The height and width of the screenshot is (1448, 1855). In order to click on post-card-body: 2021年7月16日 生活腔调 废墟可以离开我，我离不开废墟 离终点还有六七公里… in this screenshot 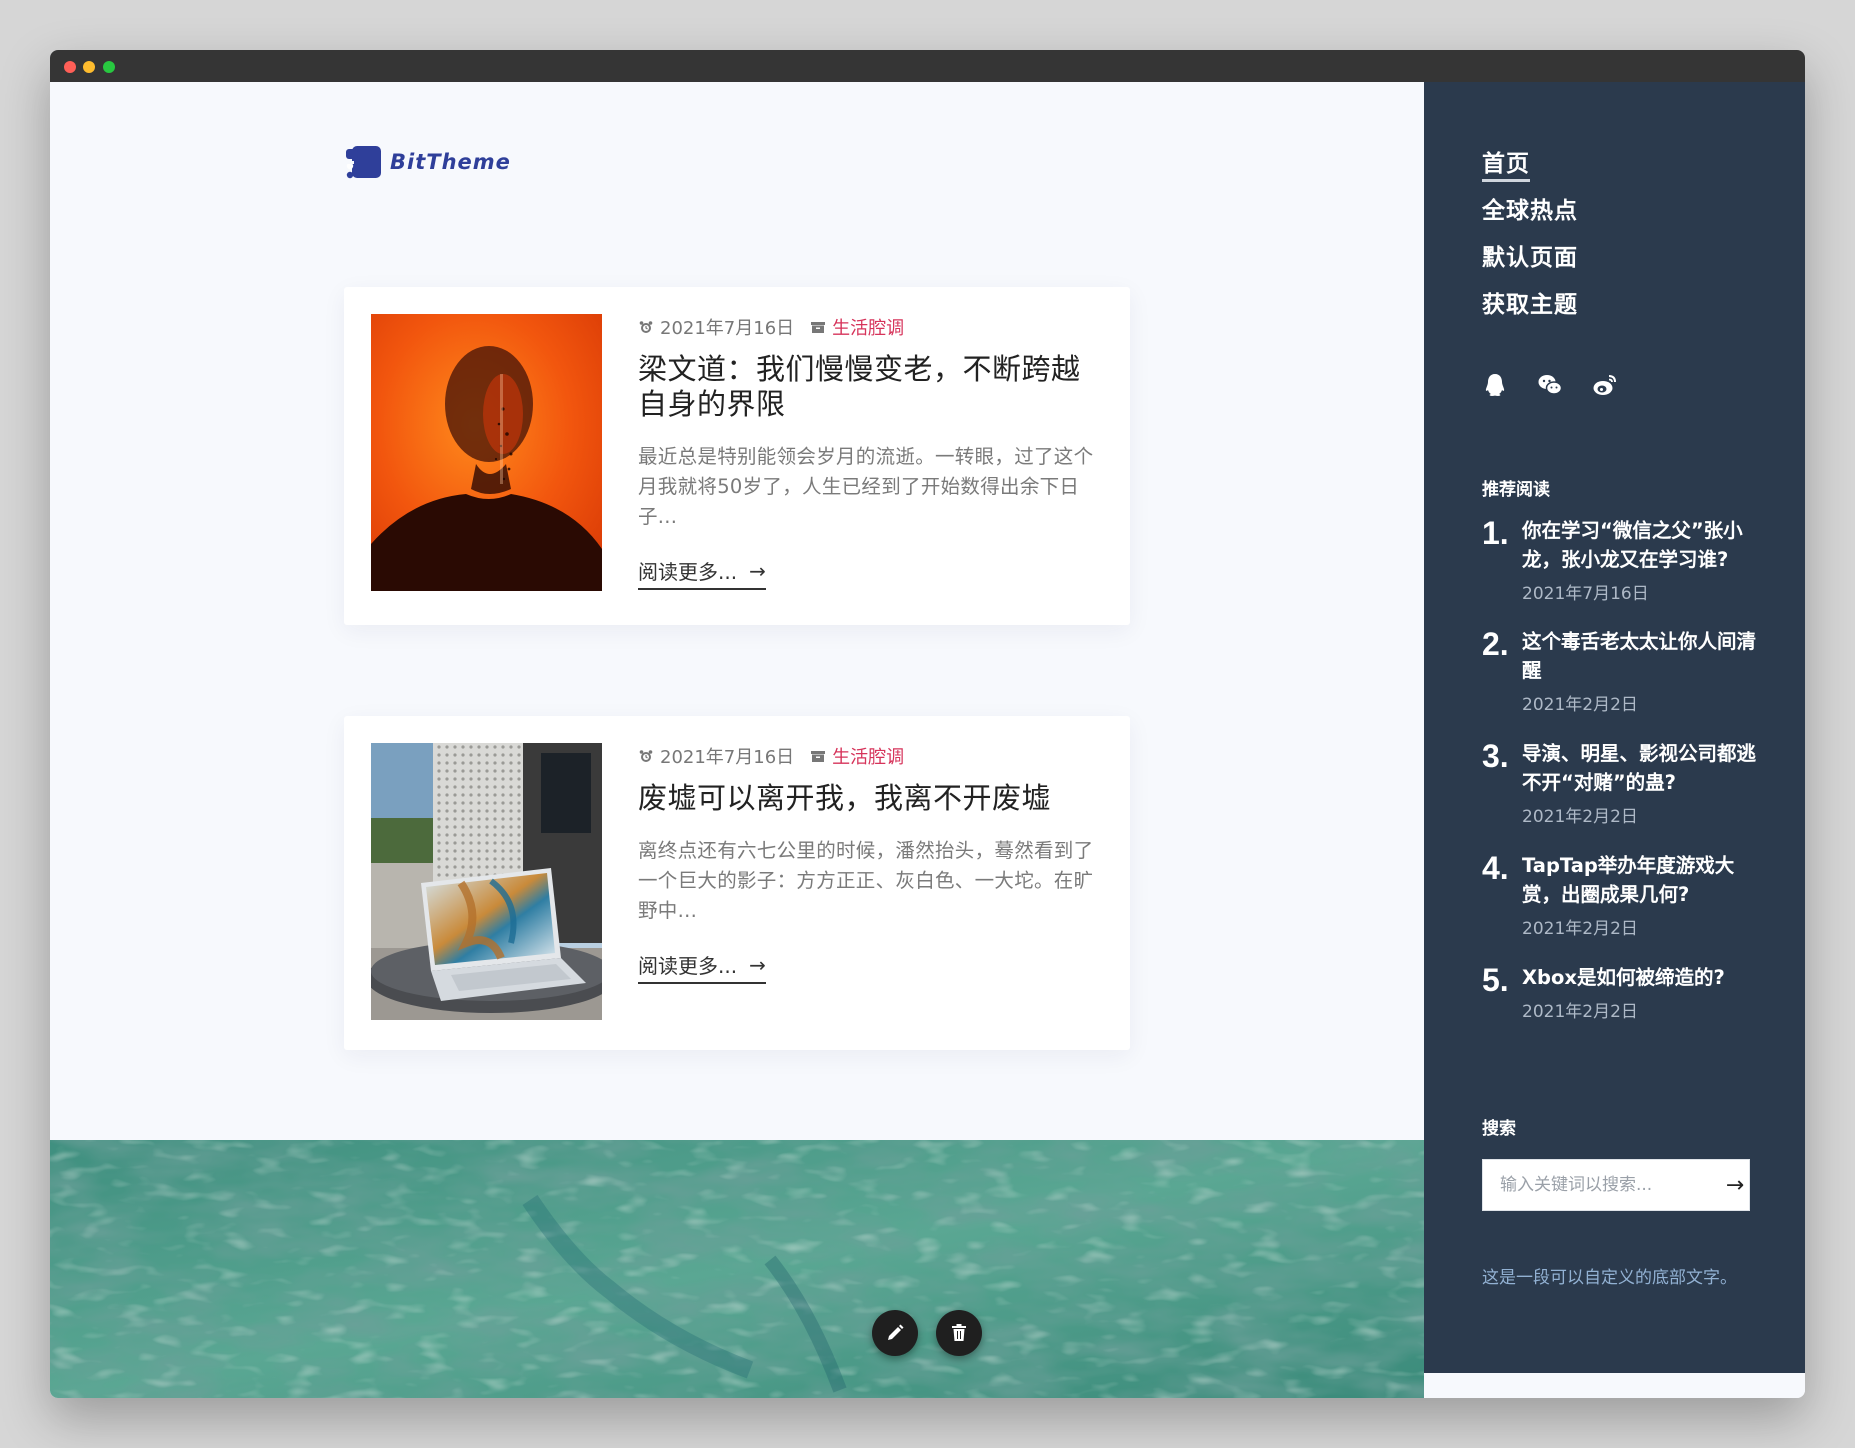, I will do `click(869, 863)`.